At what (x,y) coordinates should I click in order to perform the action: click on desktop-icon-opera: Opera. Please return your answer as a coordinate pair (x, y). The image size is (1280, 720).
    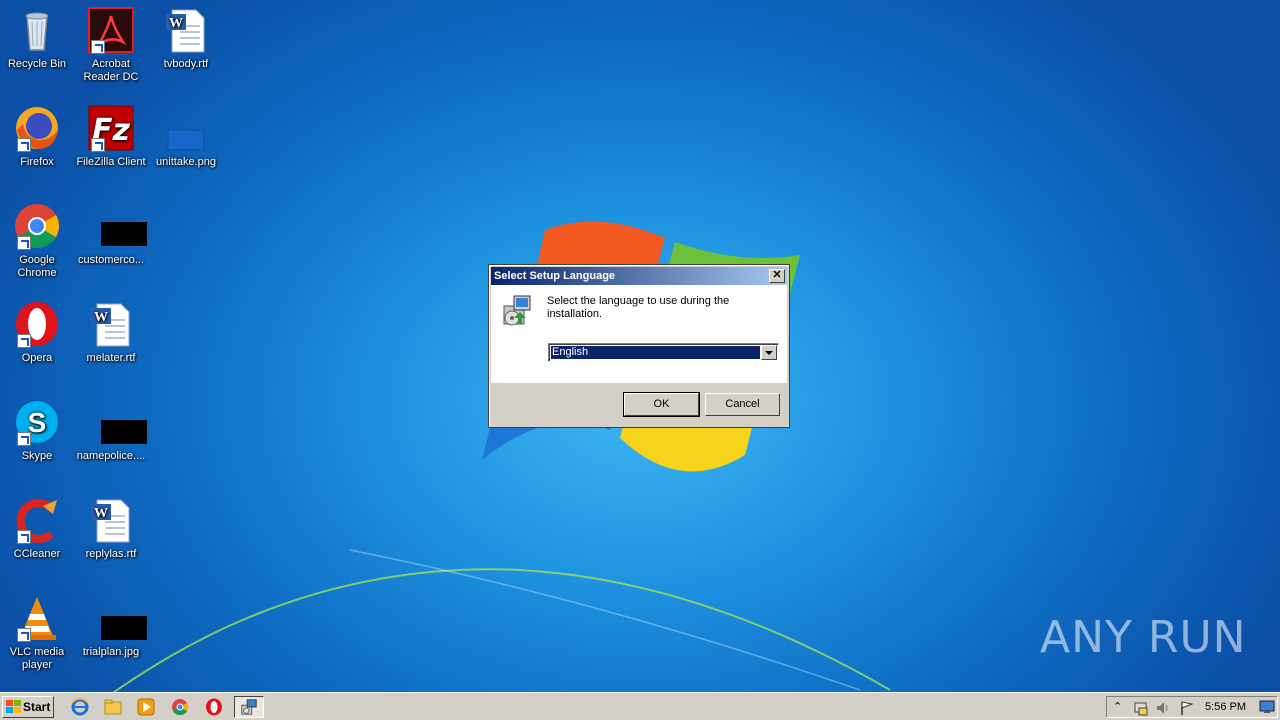
    Looking at the image, I should click on (37, 332).